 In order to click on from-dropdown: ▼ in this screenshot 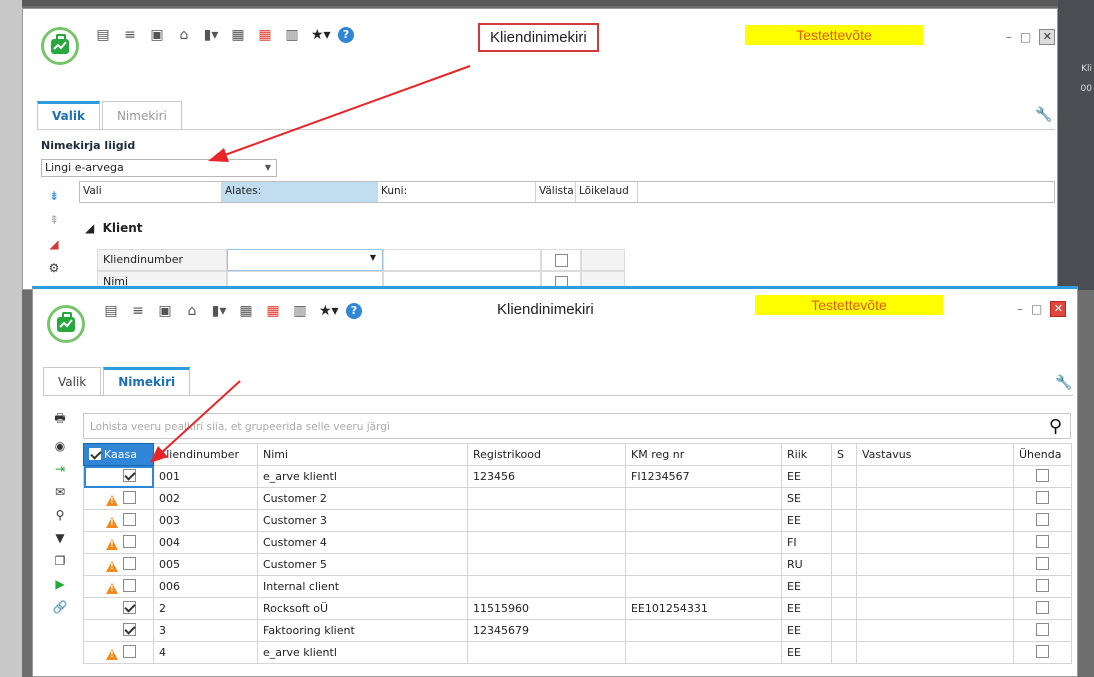, I will do `click(305, 260)`.